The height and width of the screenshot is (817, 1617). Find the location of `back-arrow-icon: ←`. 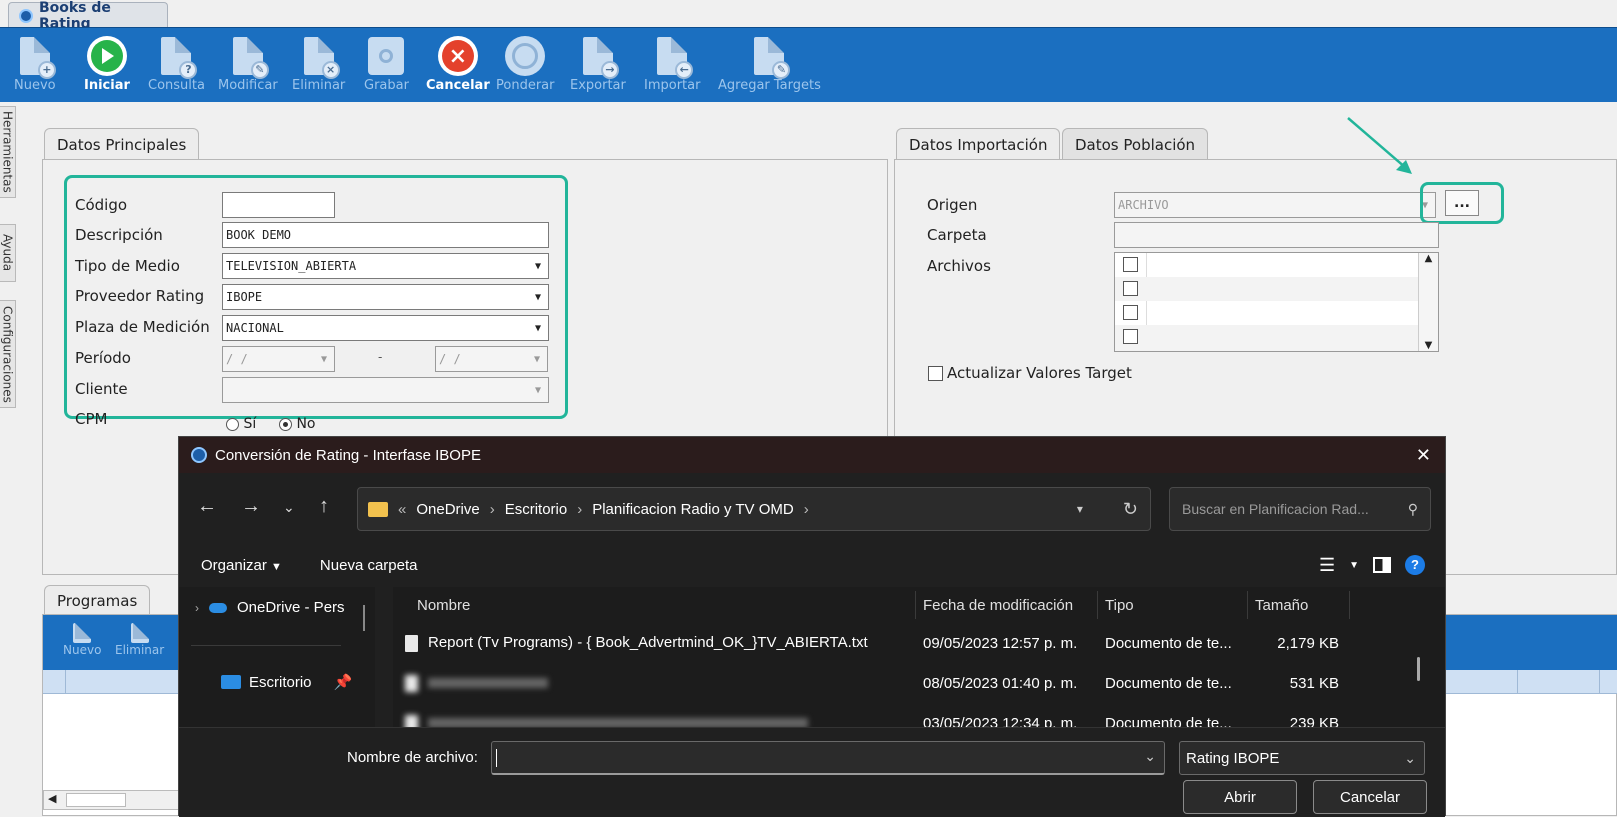

back-arrow-icon: ← is located at coordinates (207, 506).